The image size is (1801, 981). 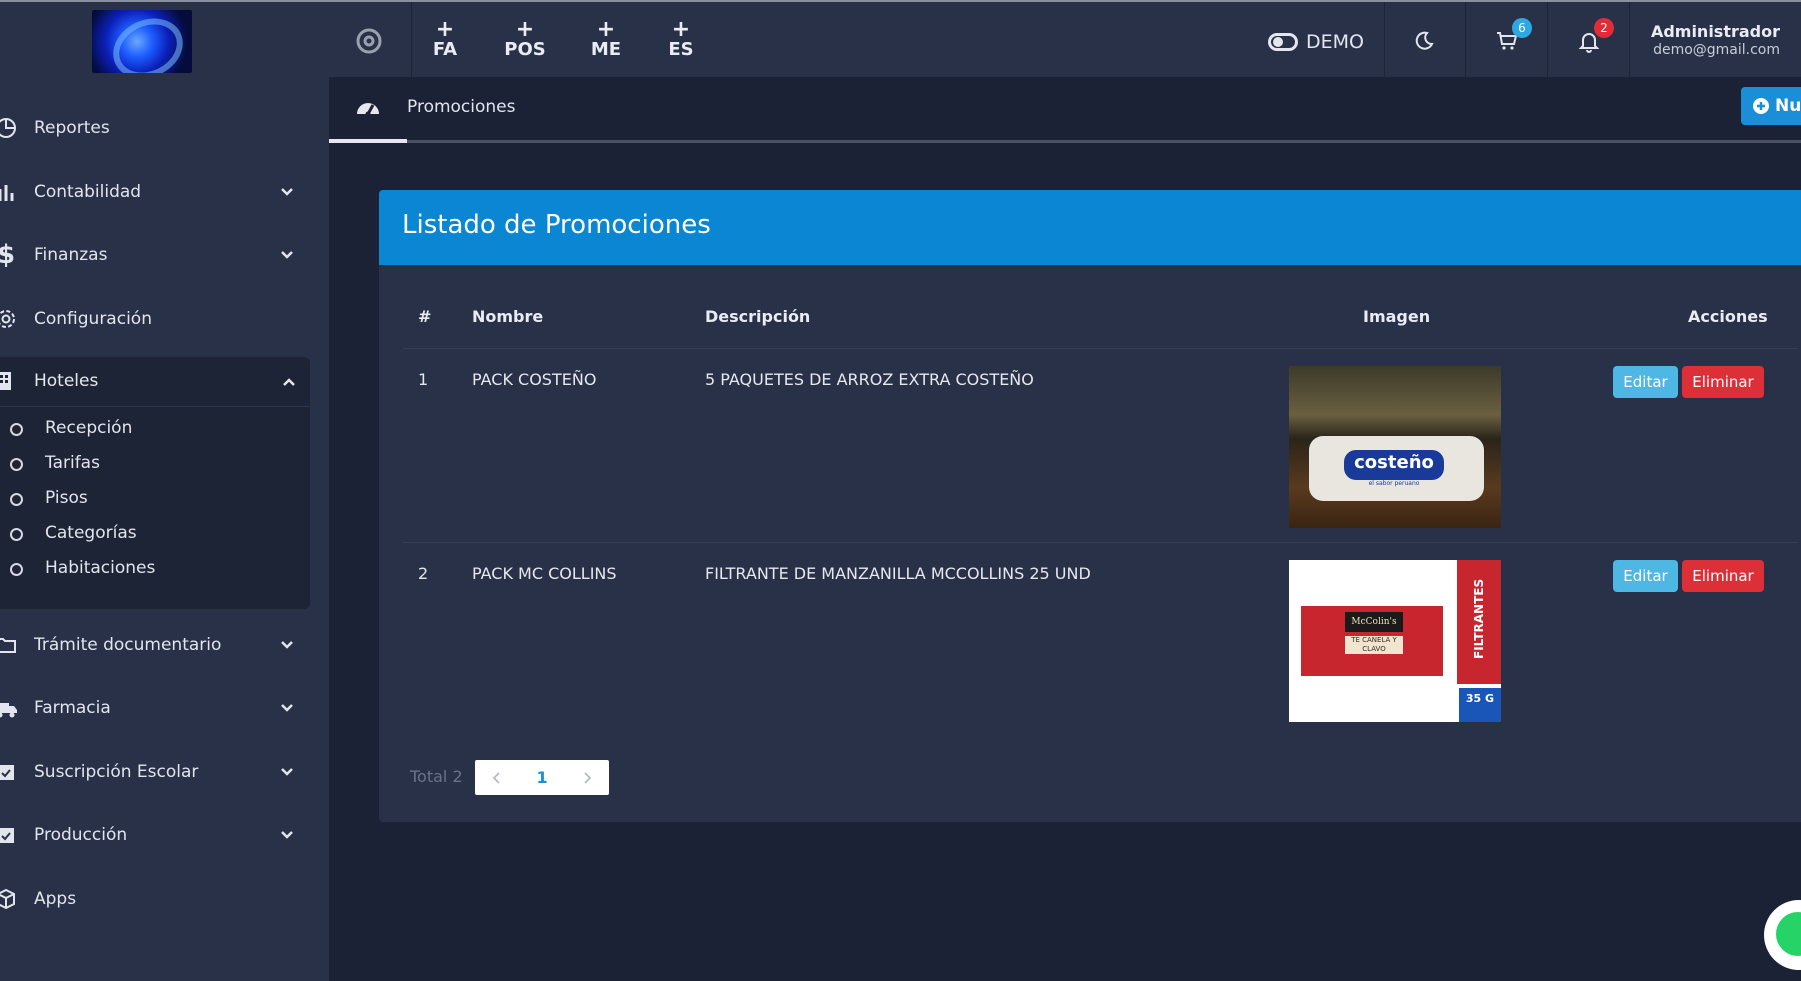 I want to click on building-icon, so click(x=9, y=382).